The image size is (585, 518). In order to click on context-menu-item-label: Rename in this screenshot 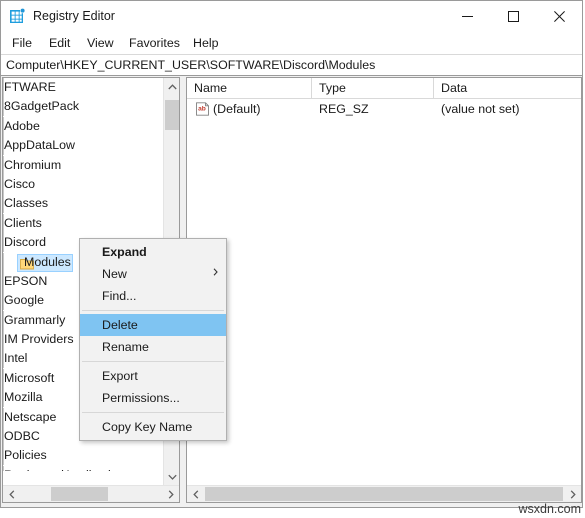, I will do `click(125, 347)`.